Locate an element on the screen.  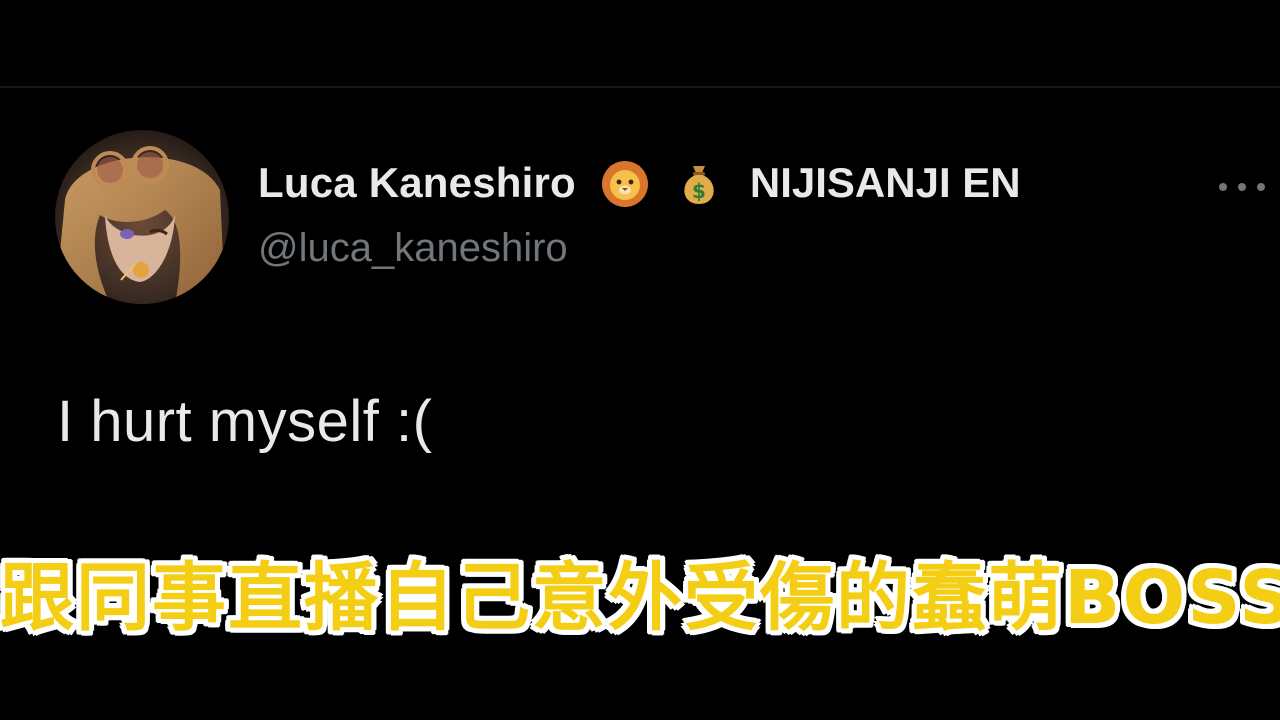
author-handle: @luca_kaneshiro is located at coordinates (413, 248).